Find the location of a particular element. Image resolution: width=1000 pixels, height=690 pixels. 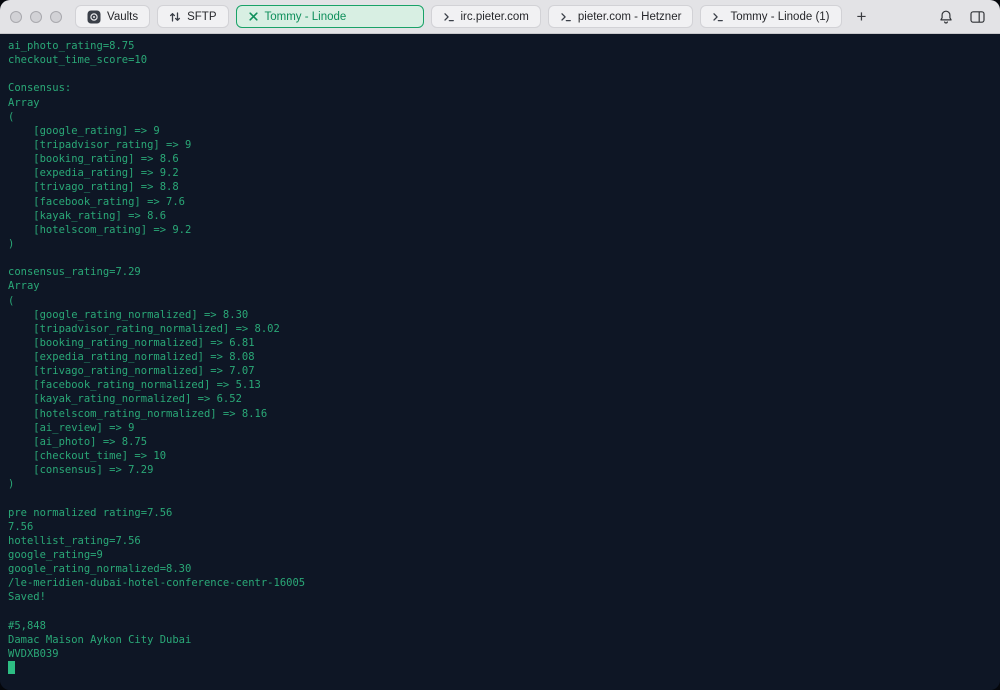

terminal-line: google_rating_normalized=8.30 is located at coordinates (100, 569).